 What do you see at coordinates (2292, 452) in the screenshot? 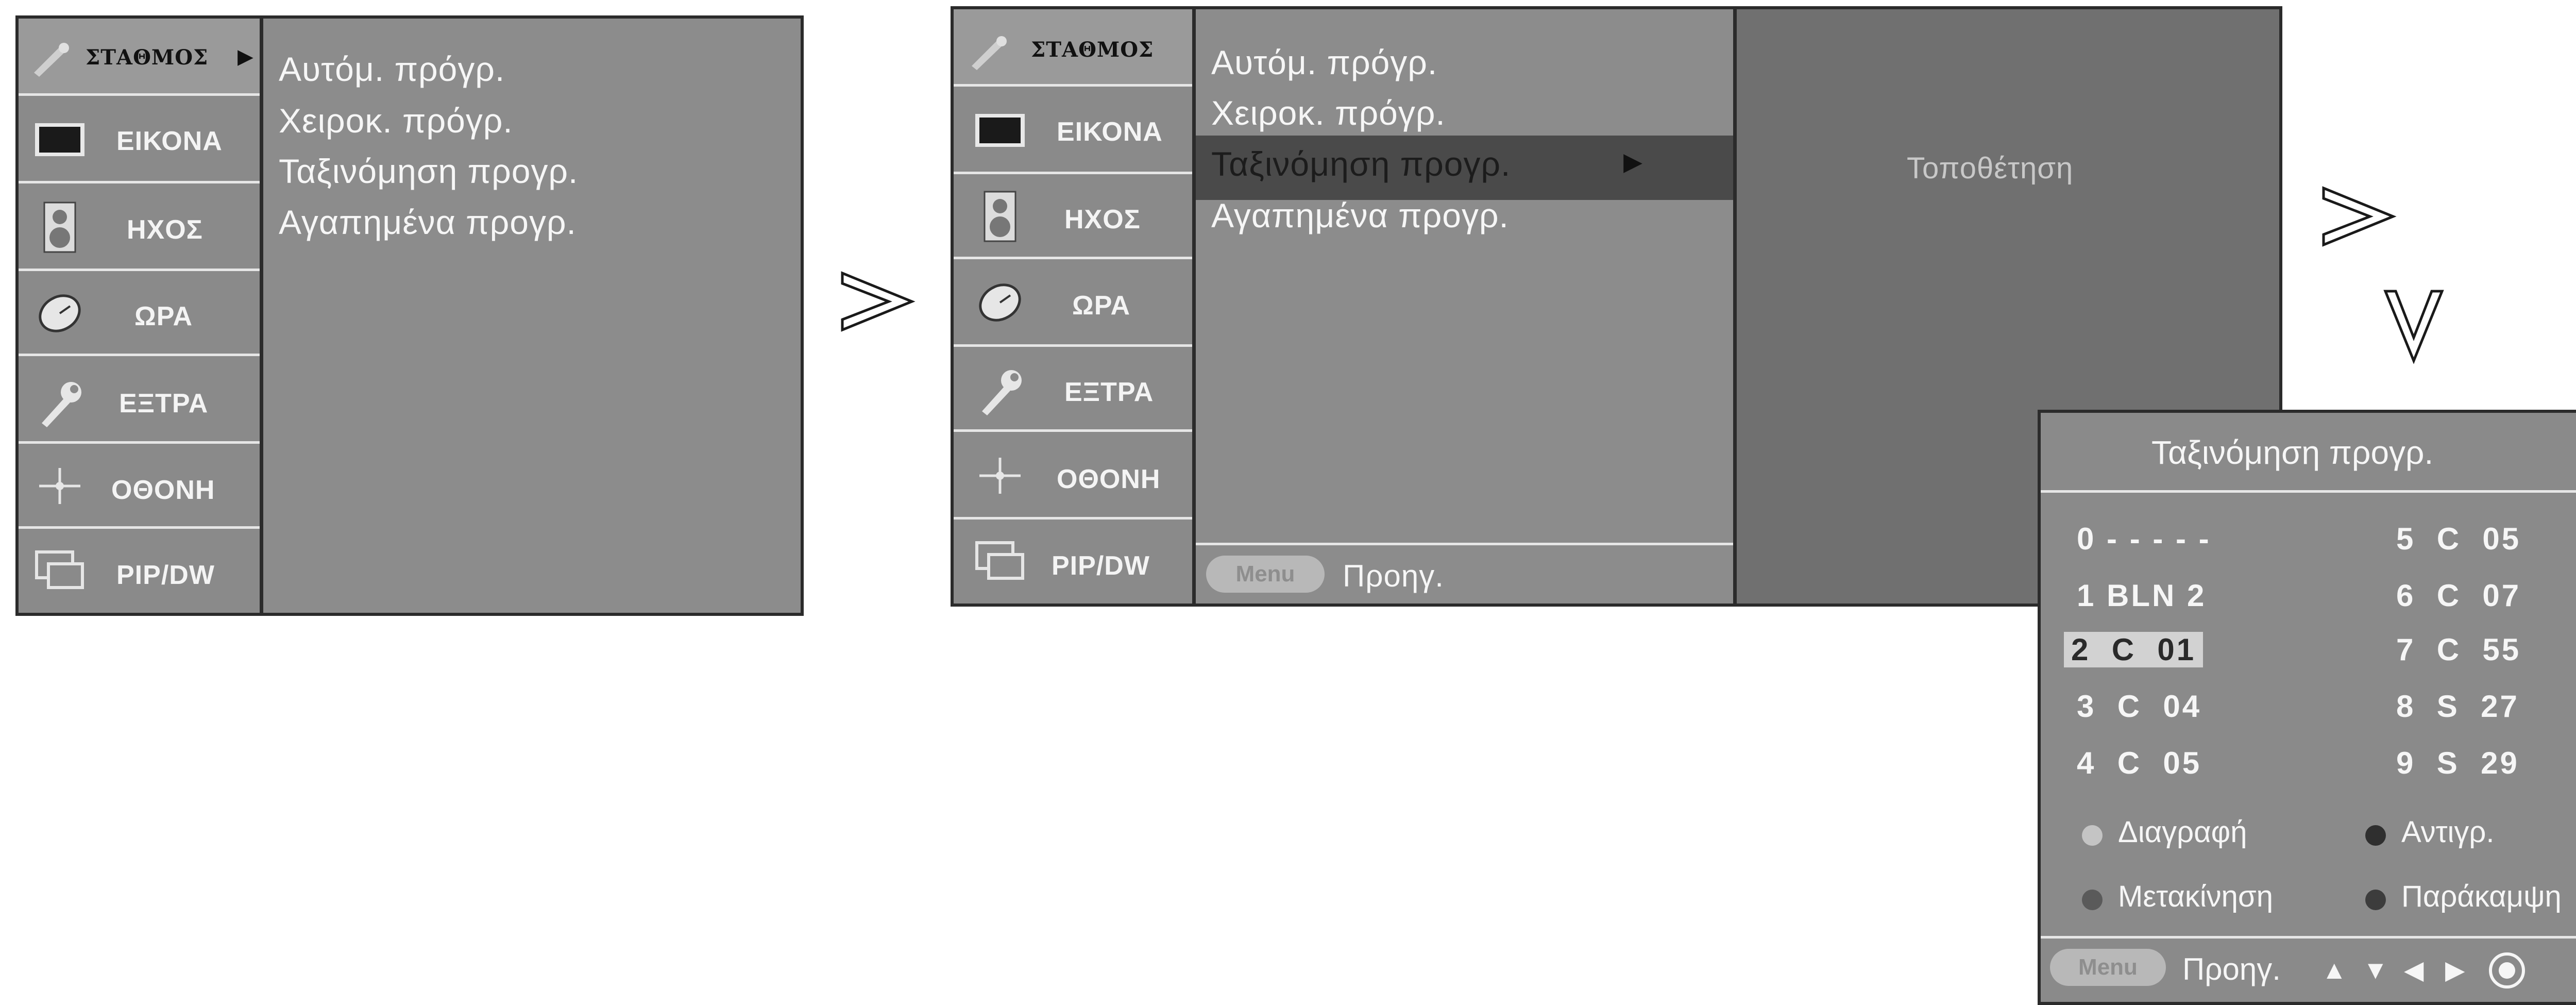
I see `popup-title: Ταξινόμηση προγρ.` at bounding box center [2292, 452].